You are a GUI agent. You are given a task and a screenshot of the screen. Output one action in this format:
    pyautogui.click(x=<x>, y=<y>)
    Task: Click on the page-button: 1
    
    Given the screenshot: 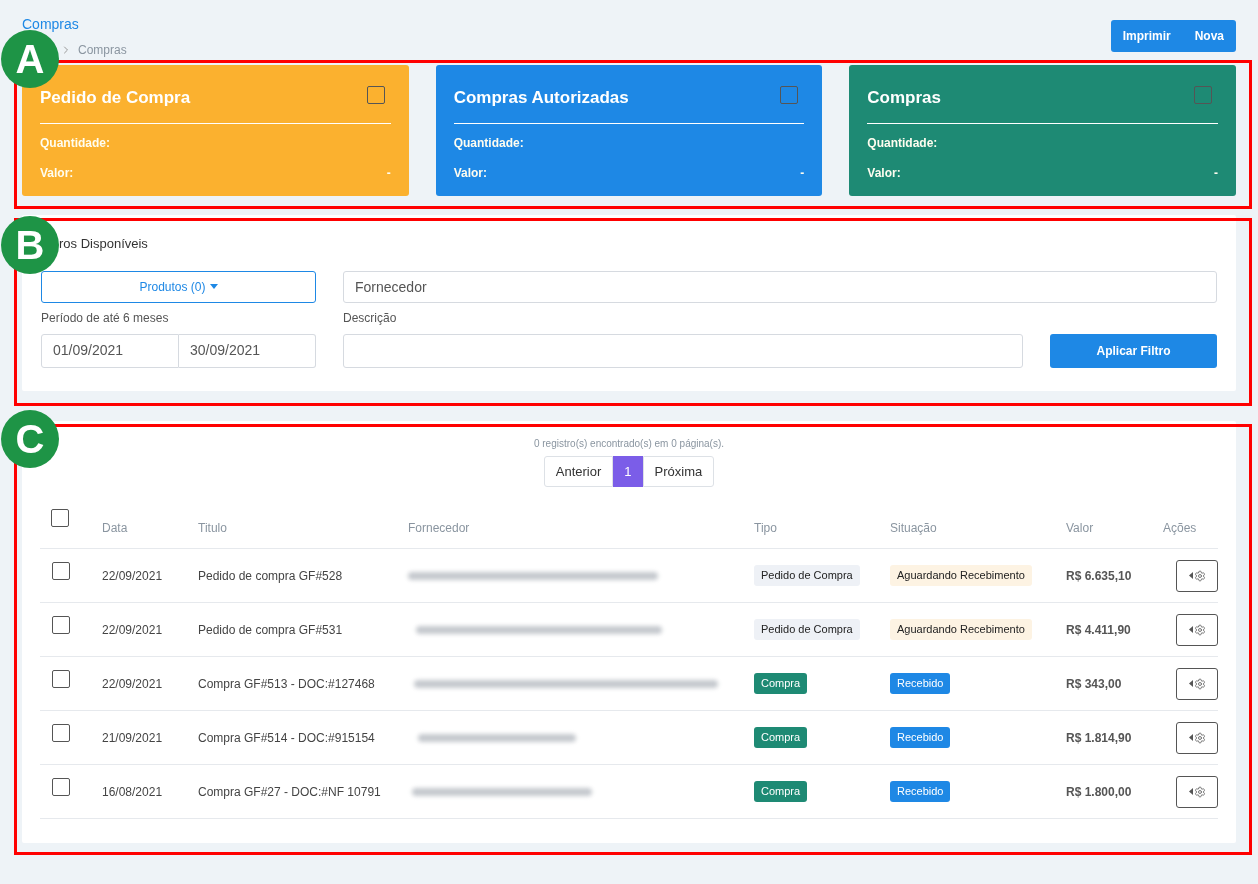 What is the action you would take?
    pyautogui.click(x=628, y=471)
    